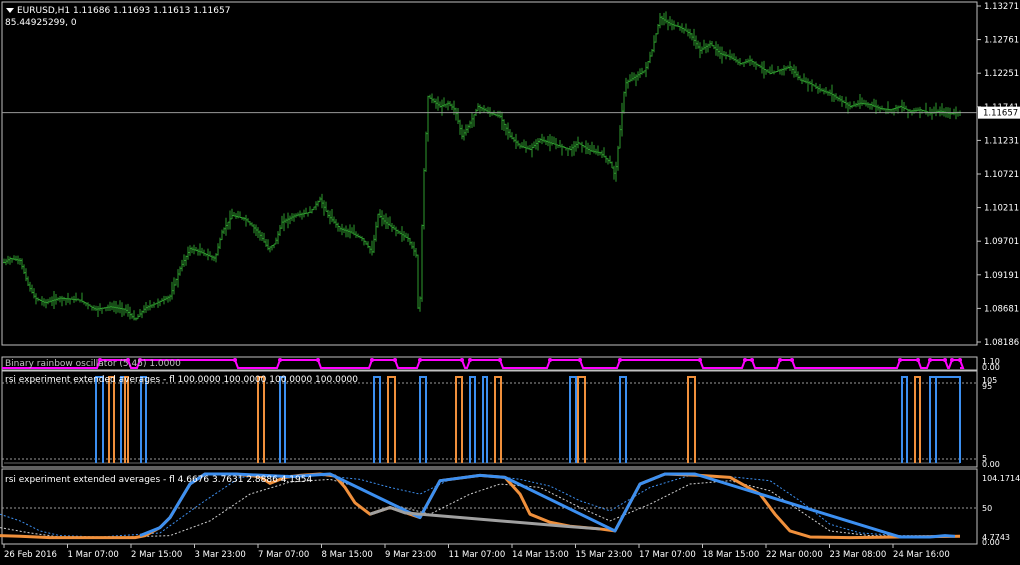 The width and height of the screenshot is (1020, 565). I want to click on price-tick-label: 1.10211, so click(1001, 209).